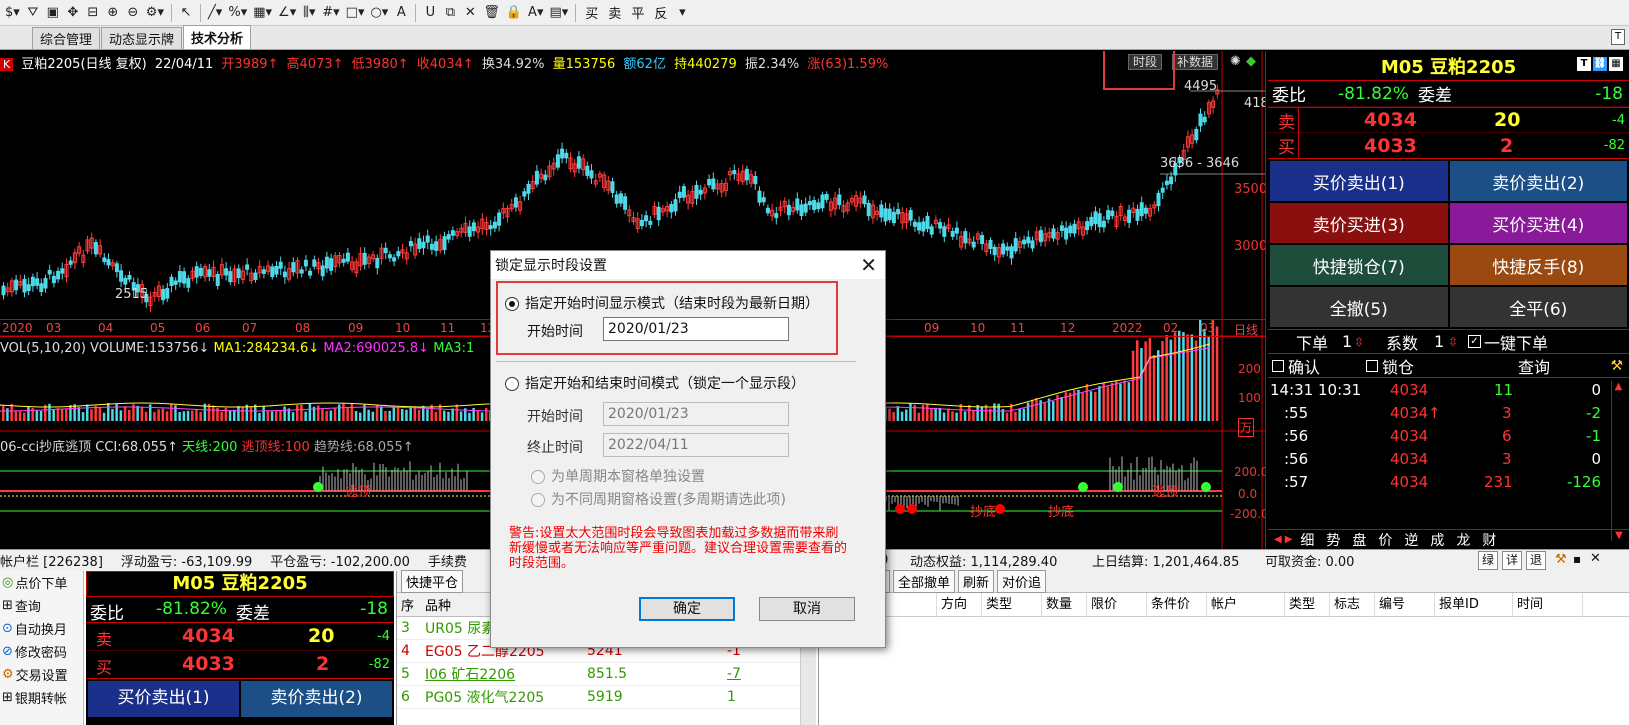  I want to click on col-type2: 类型, so click(1307, 604).